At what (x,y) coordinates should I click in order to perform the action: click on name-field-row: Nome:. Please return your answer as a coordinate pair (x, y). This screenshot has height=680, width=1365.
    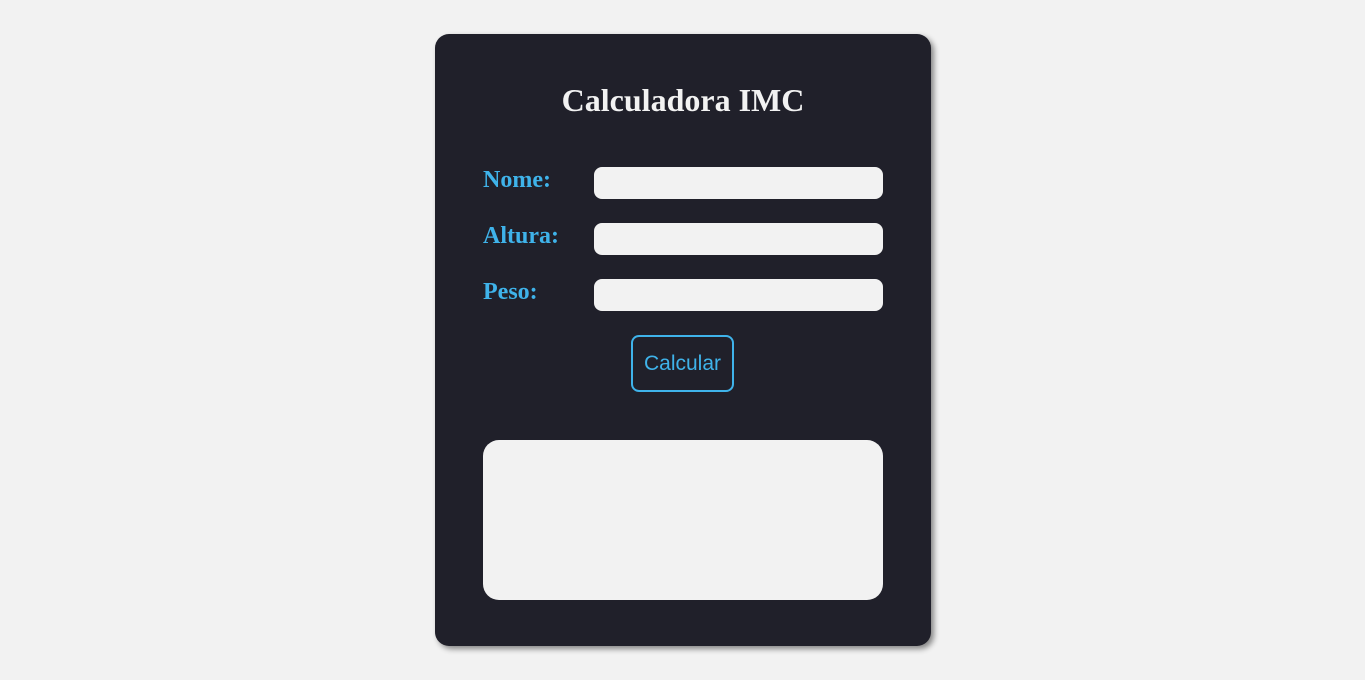
    Looking at the image, I should click on (683, 183).